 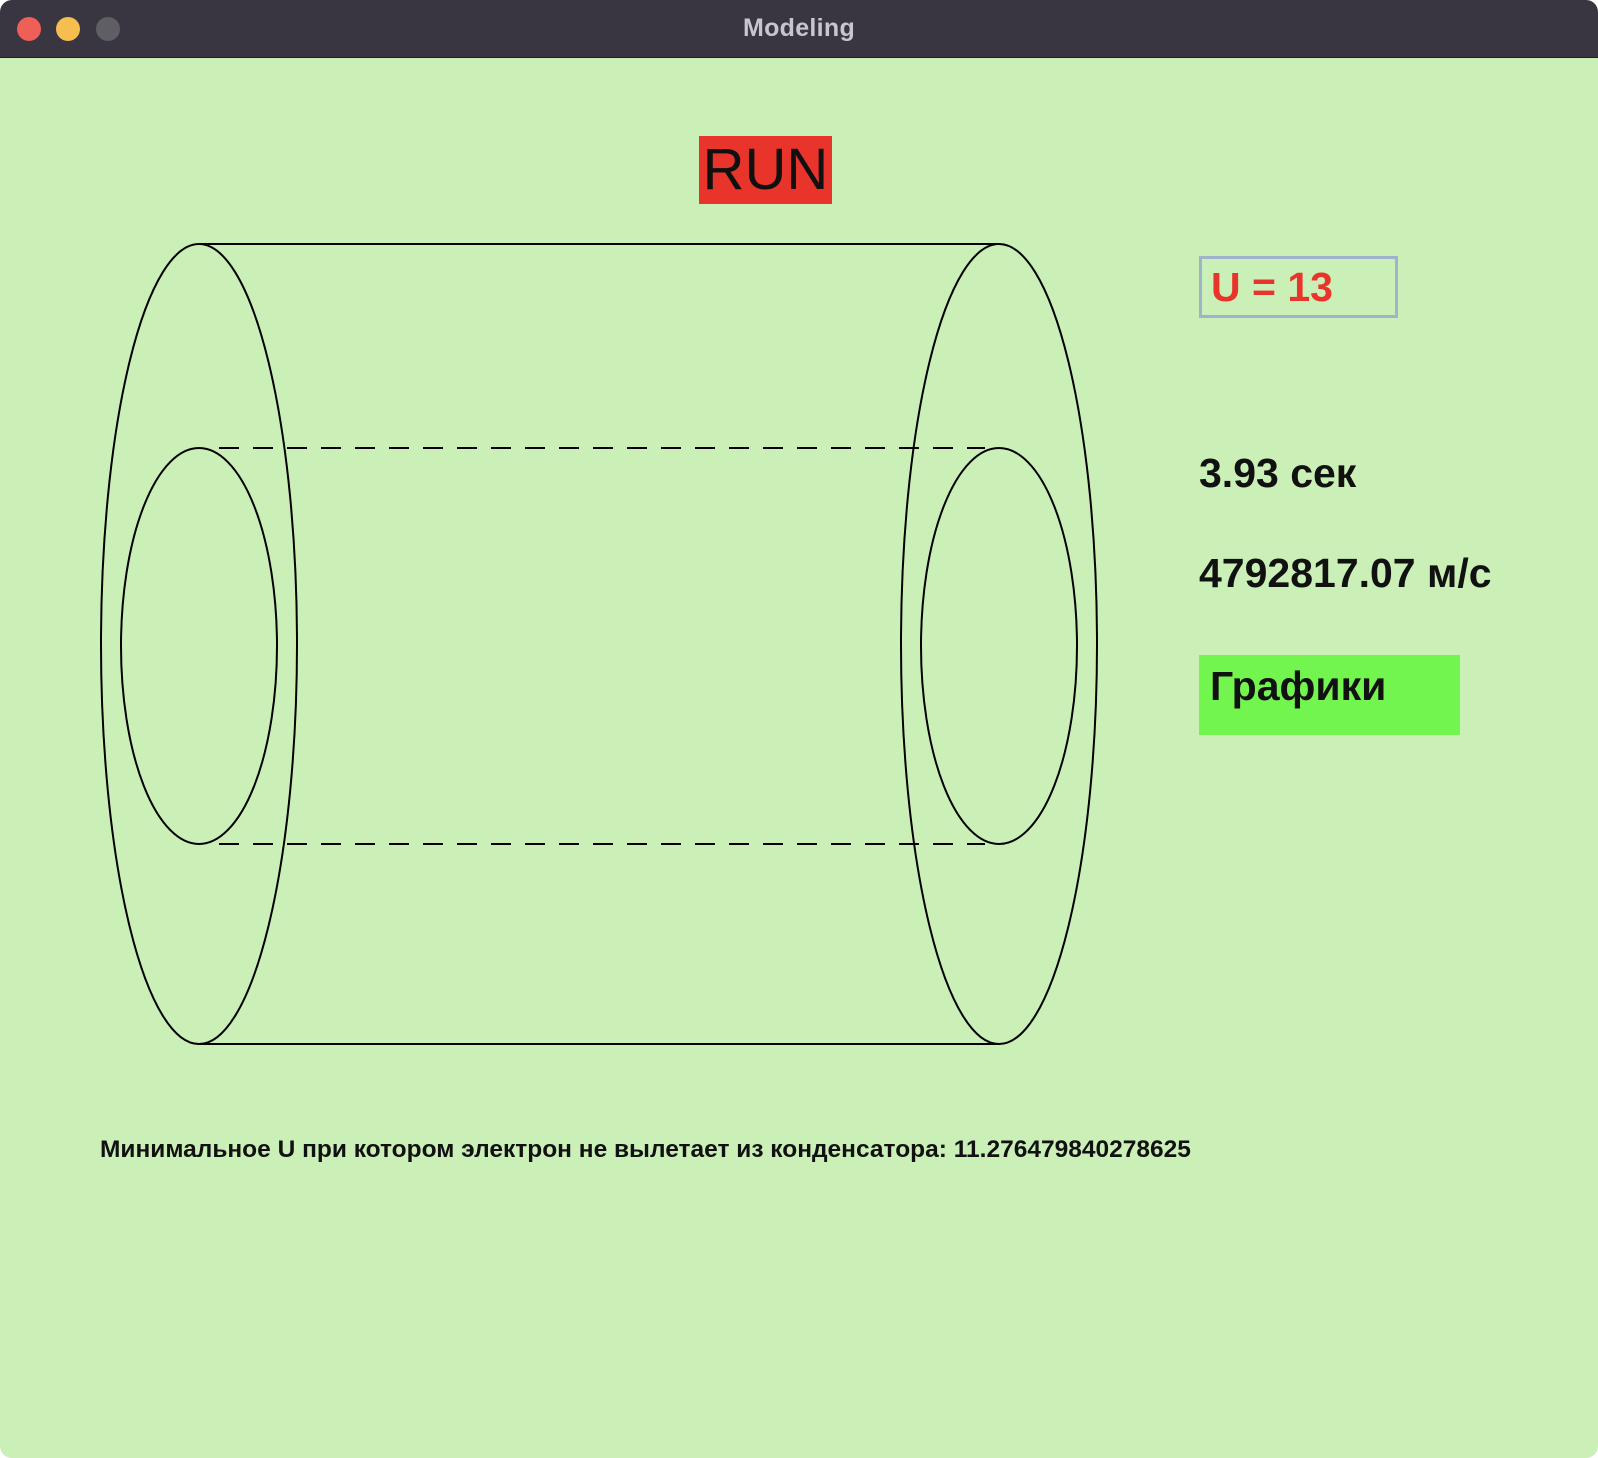 I want to click on title-bar: Modeling, so click(x=799, y=29).